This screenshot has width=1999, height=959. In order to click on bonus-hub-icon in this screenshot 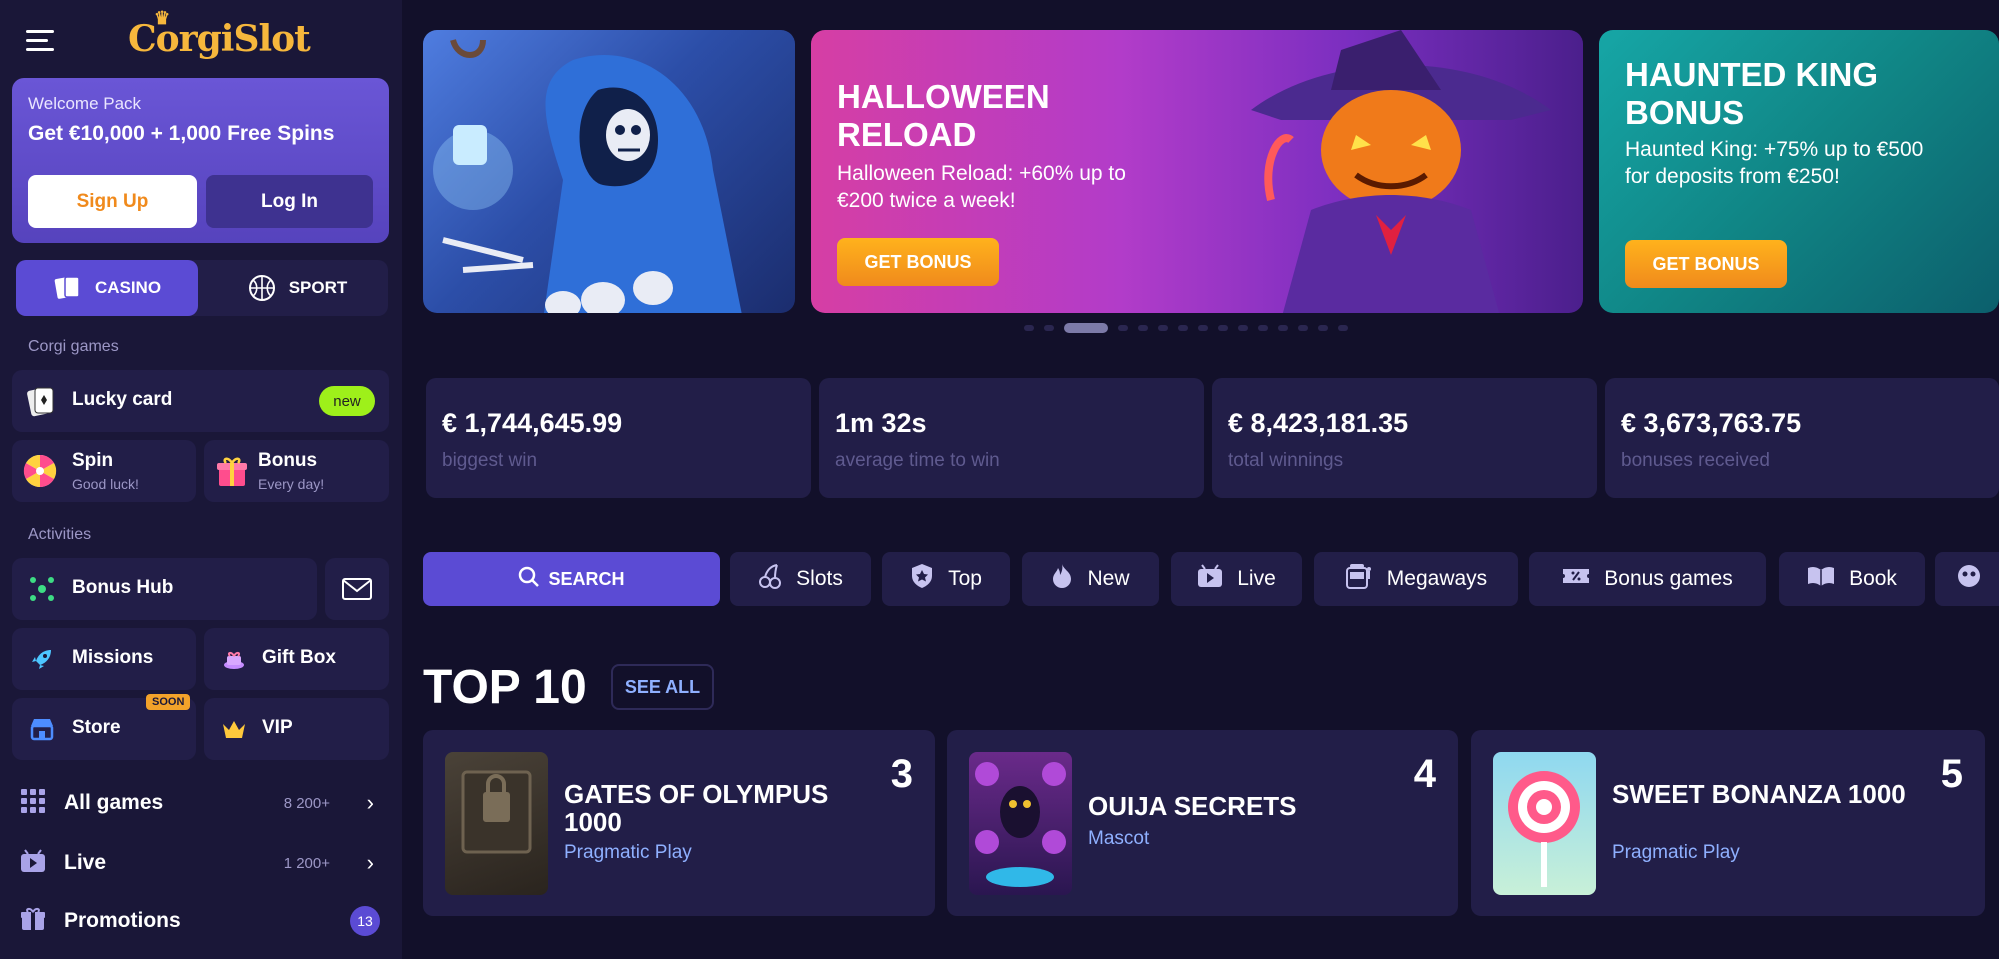, I will do `click(42, 589)`.